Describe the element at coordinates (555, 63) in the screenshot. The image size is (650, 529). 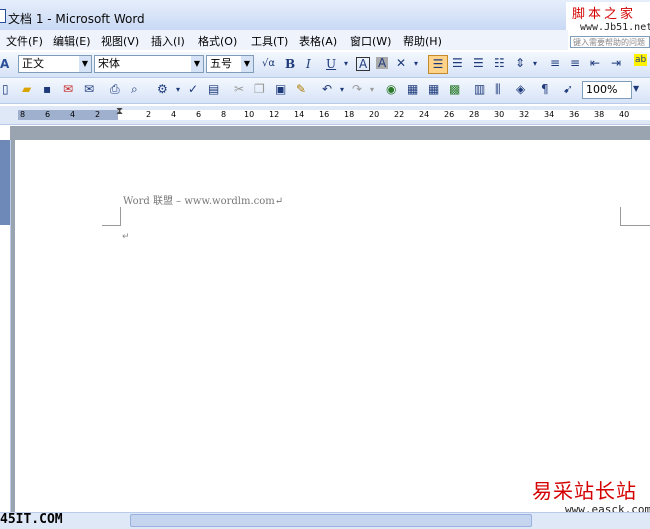
I see `numbering-icon: ≡` at that location.